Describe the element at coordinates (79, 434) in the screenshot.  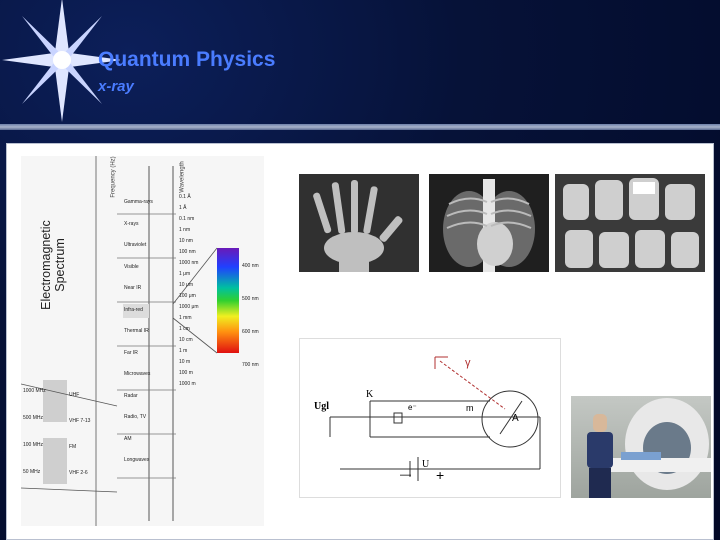
I see `radio-band-labels: UHF VHF 7-13 FM VHF 2-6` at that location.